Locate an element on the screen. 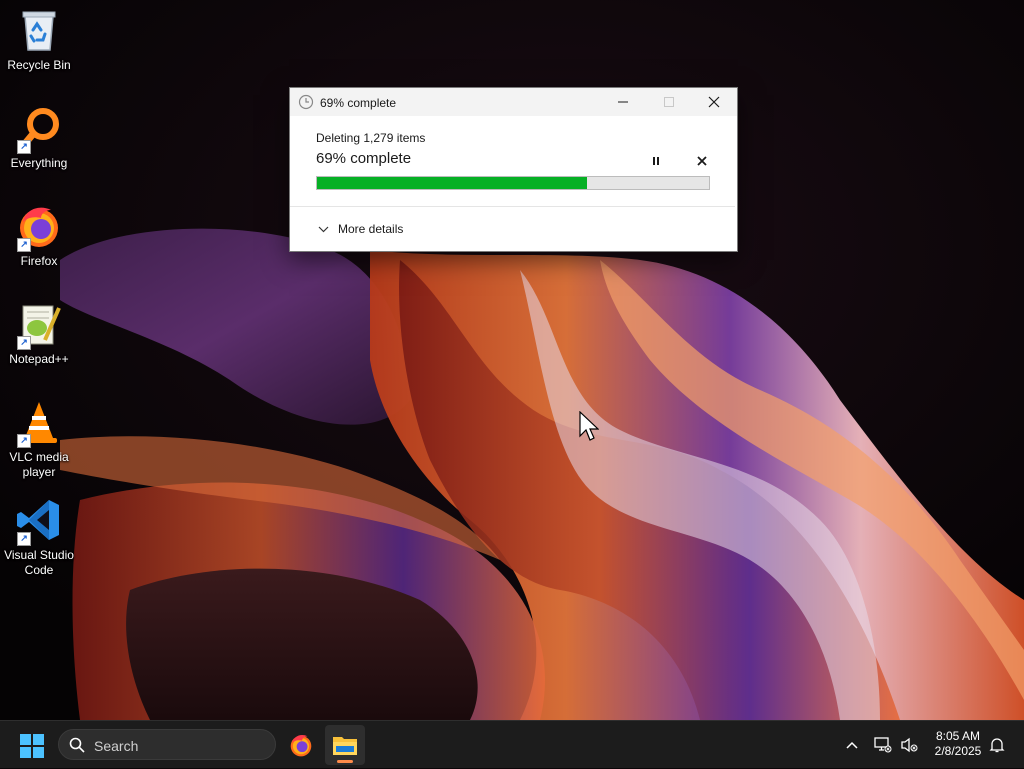 This screenshot has height=769, width=1024. network-status-button is located at coordinates (883, 745).